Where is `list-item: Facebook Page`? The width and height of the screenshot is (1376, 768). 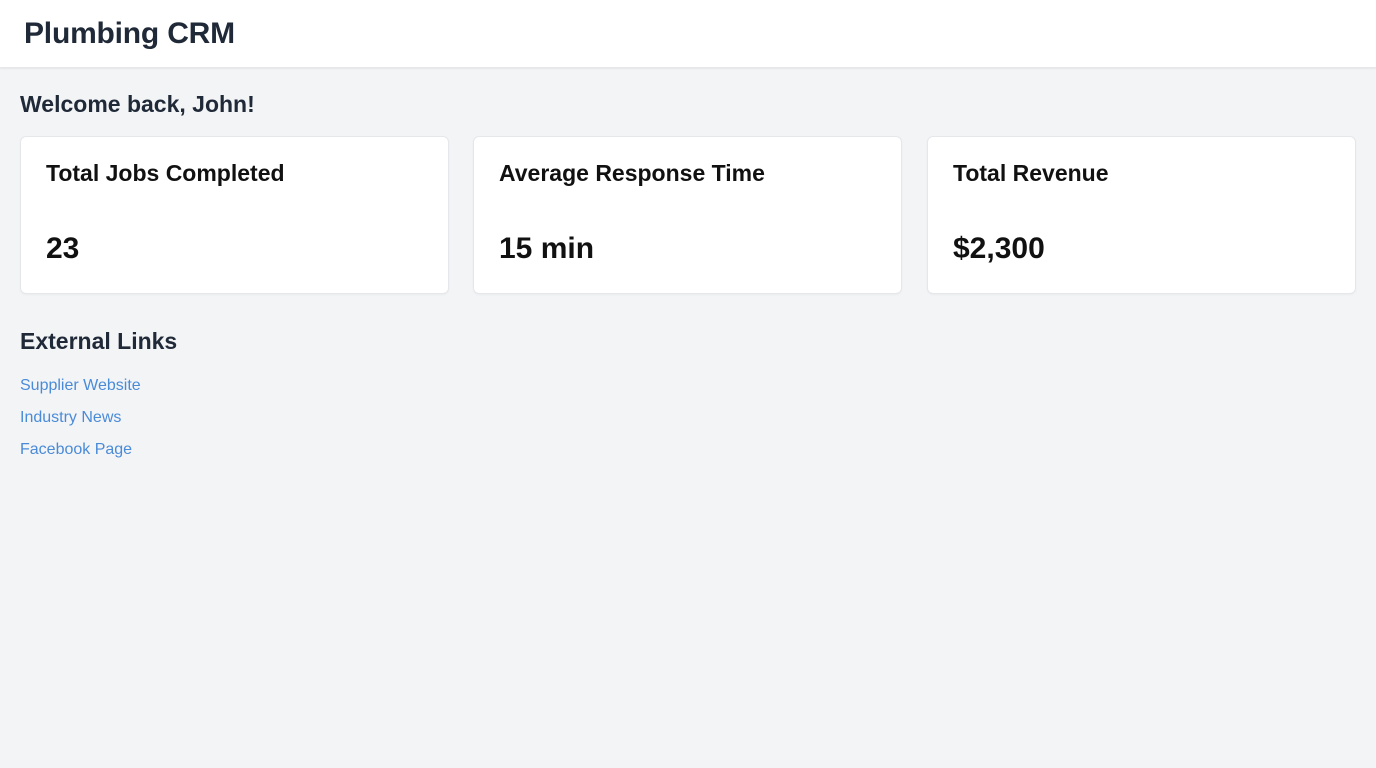
list-item: Facebook Page is located at coordinates (80, 455).